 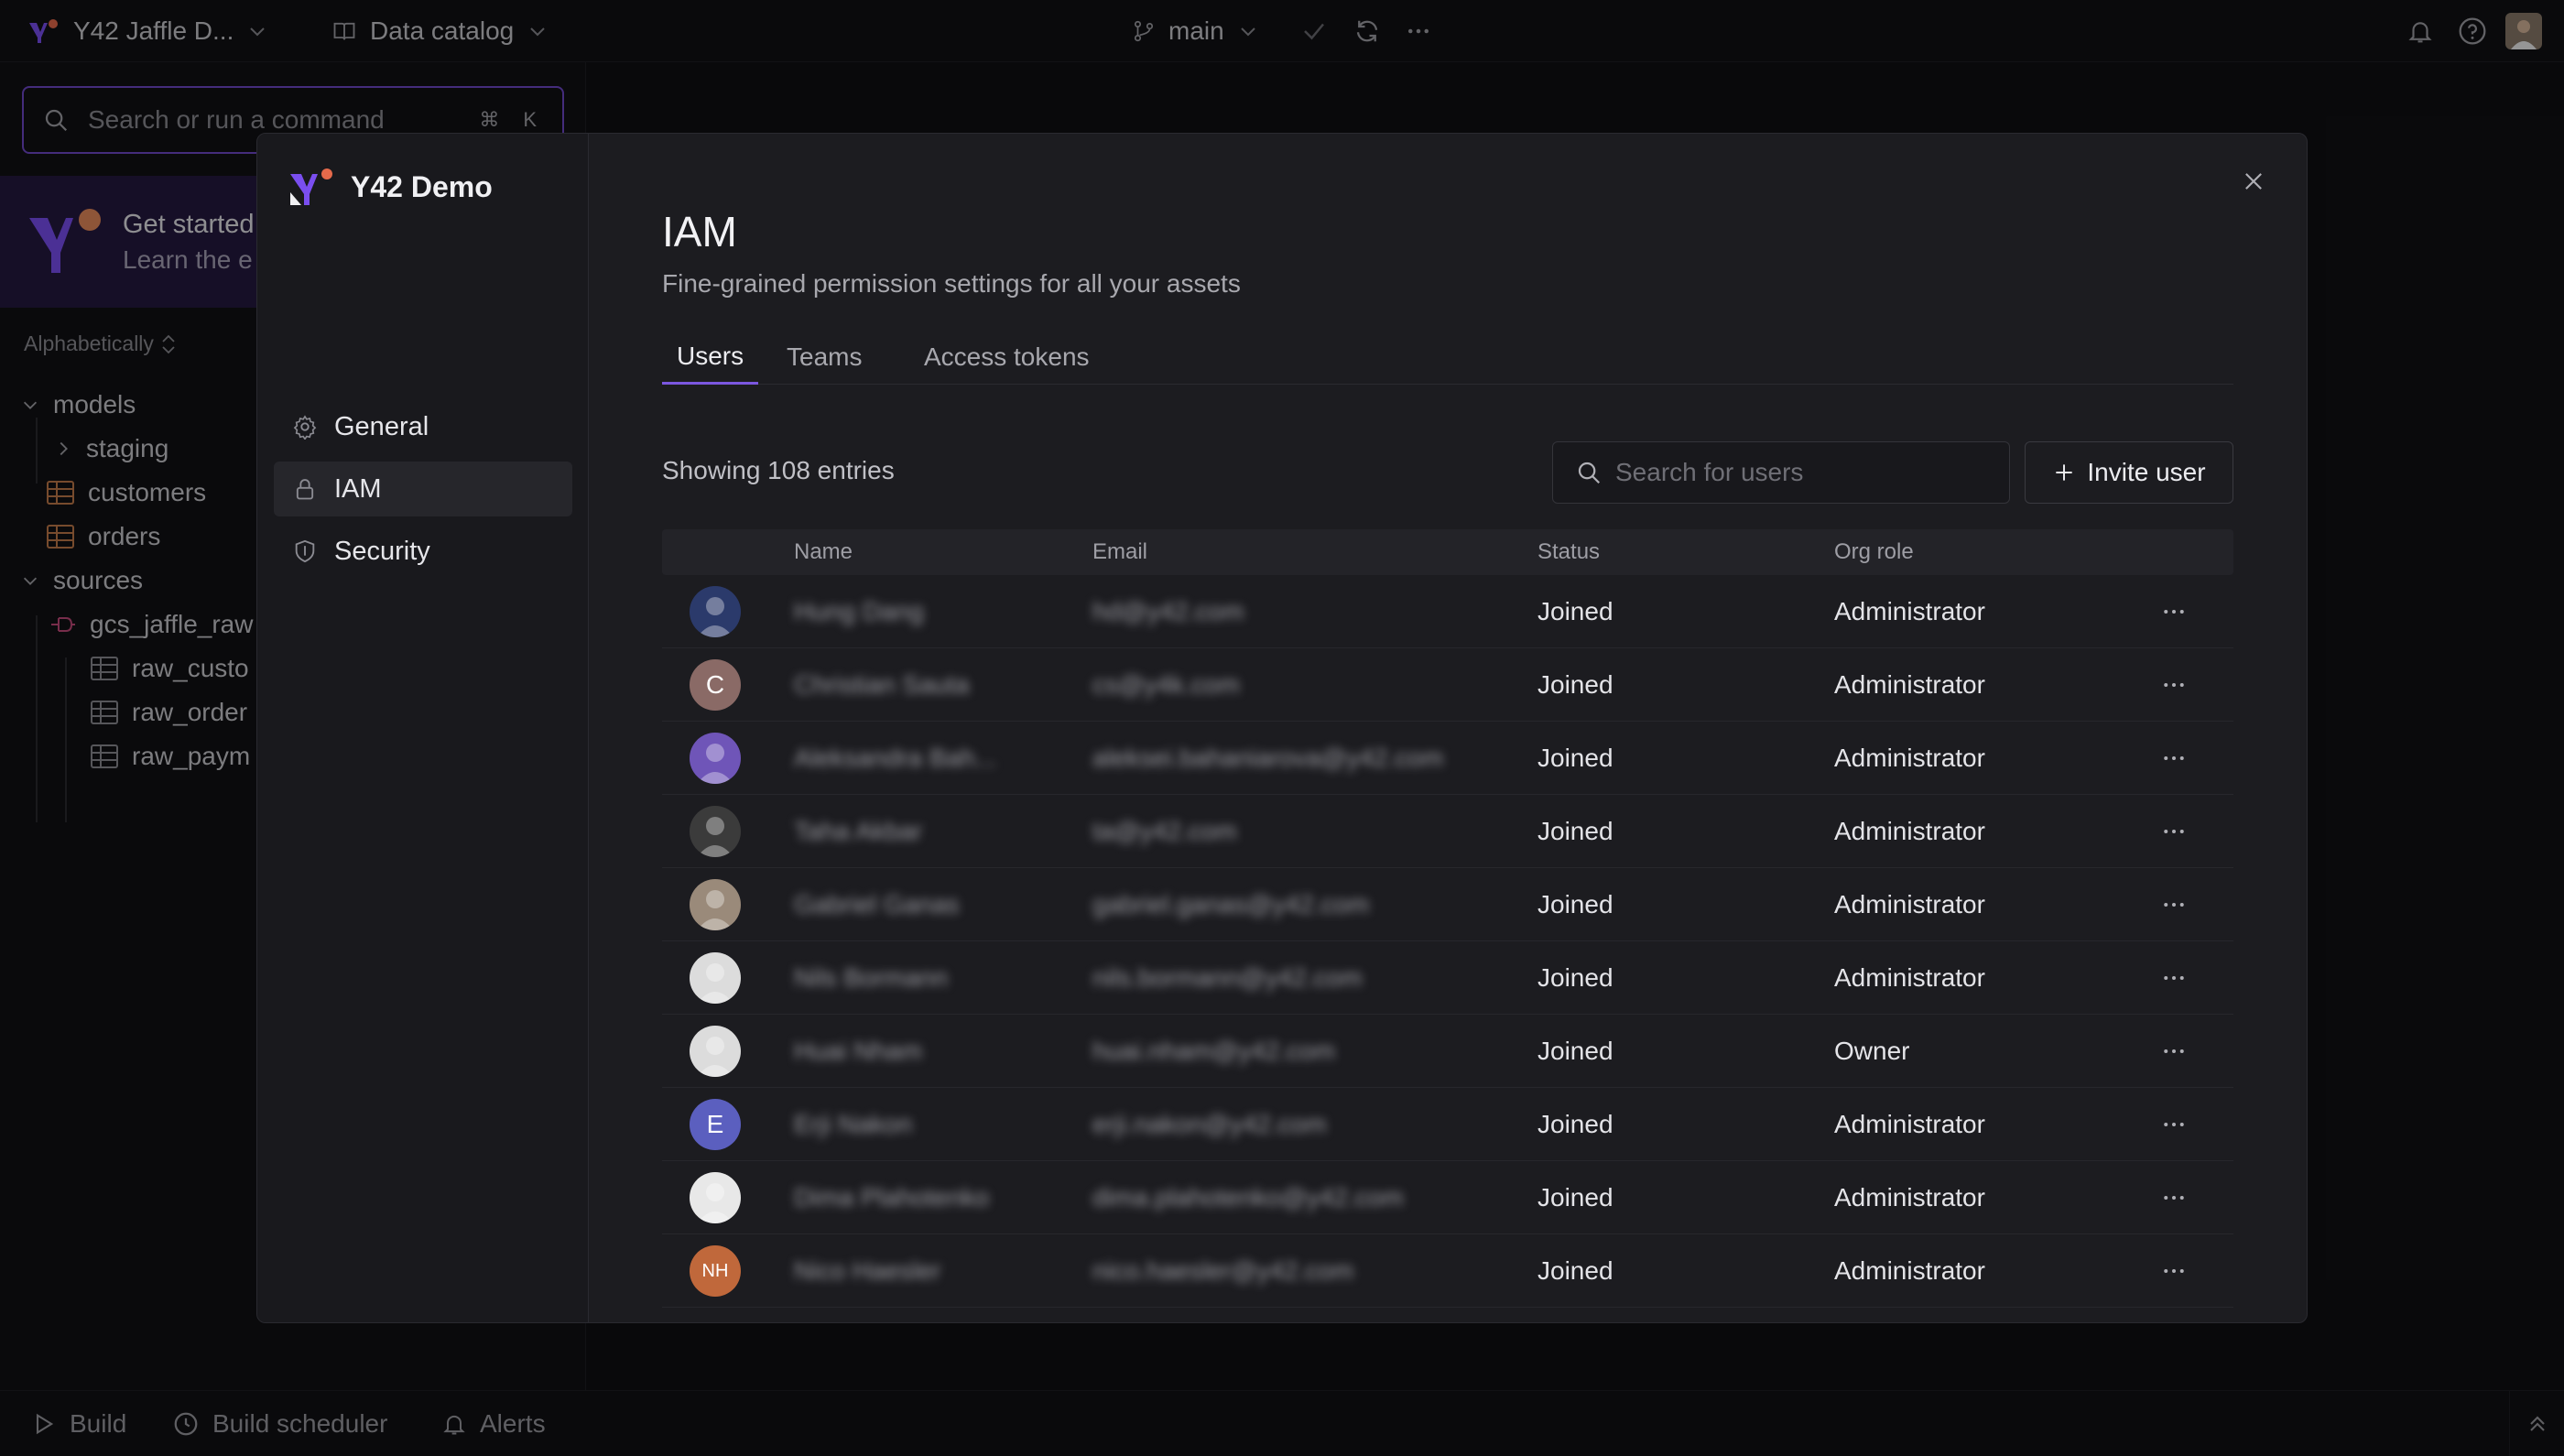 I want to click on close-icon, so click(x=2253, y=181).